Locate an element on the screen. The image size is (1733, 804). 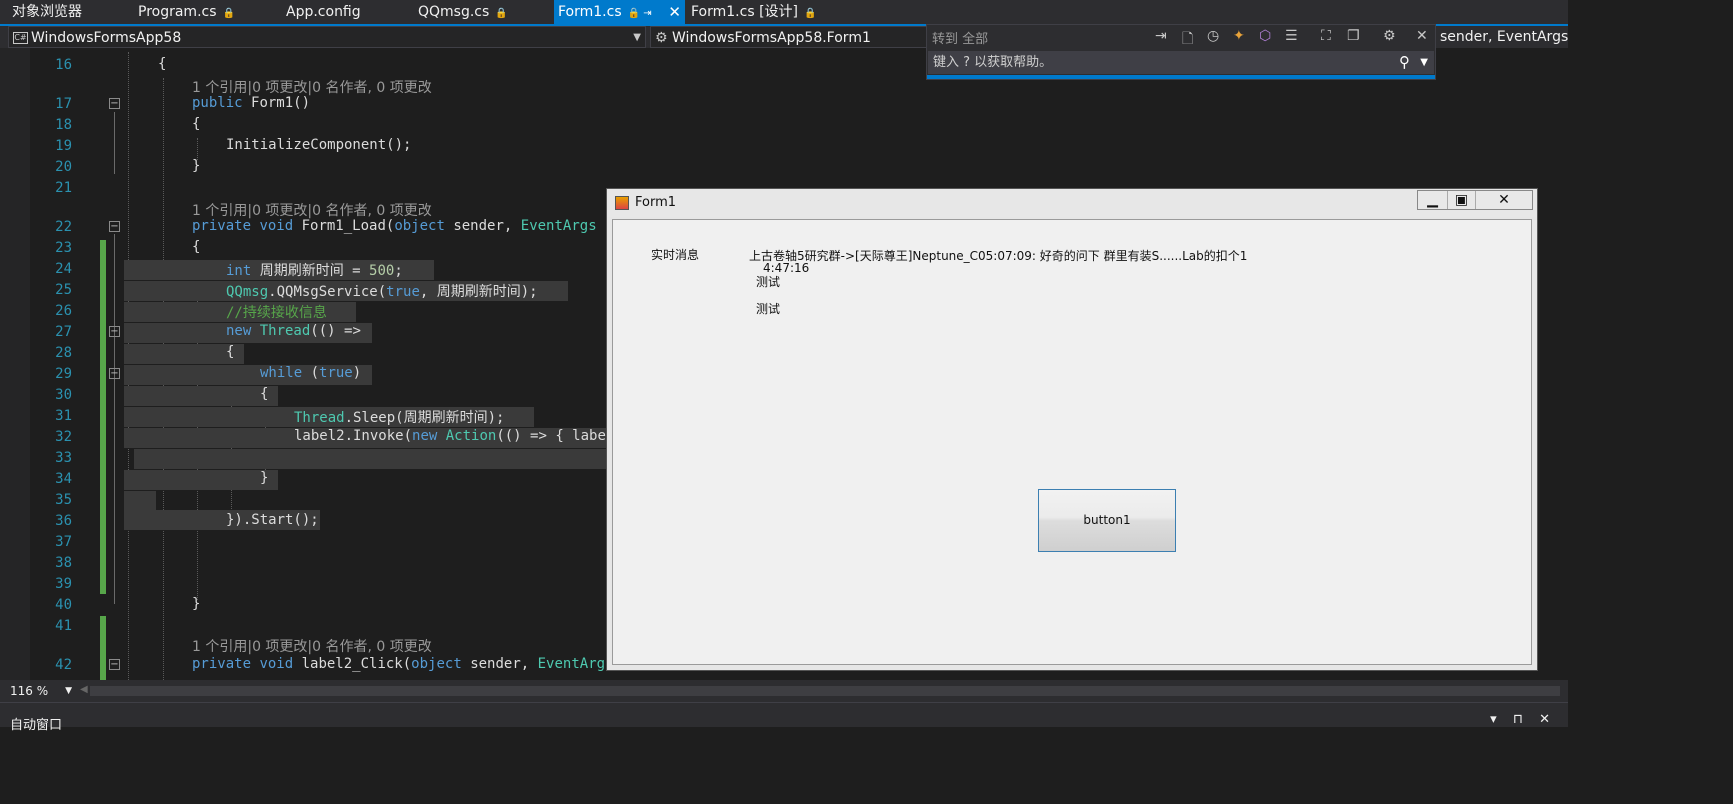
cube-icon: ⬡ is located at coordinates (1265, 36).